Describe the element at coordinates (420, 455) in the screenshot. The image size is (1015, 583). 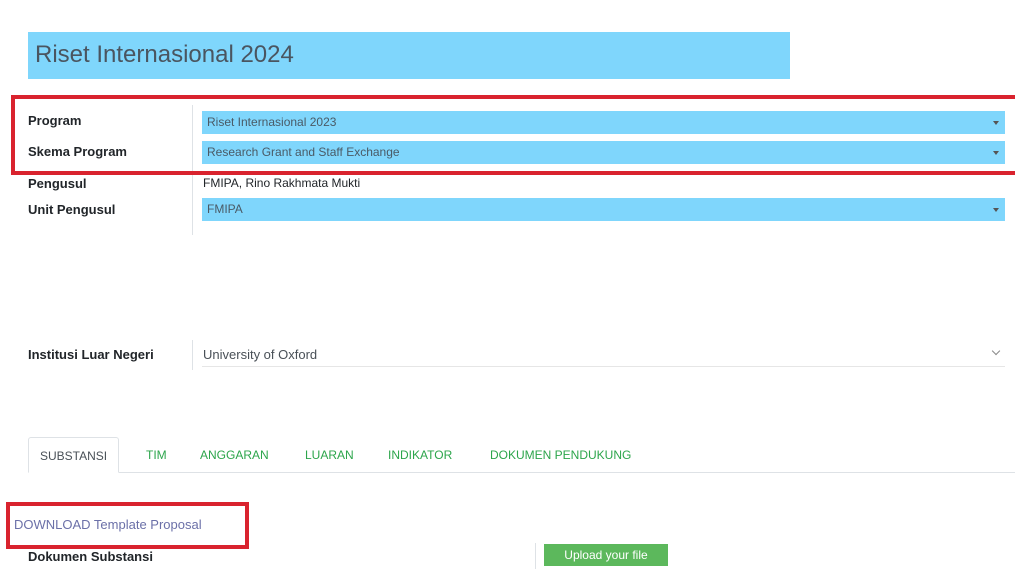
I see `tab-indikator: INDIKATOR` at that location.